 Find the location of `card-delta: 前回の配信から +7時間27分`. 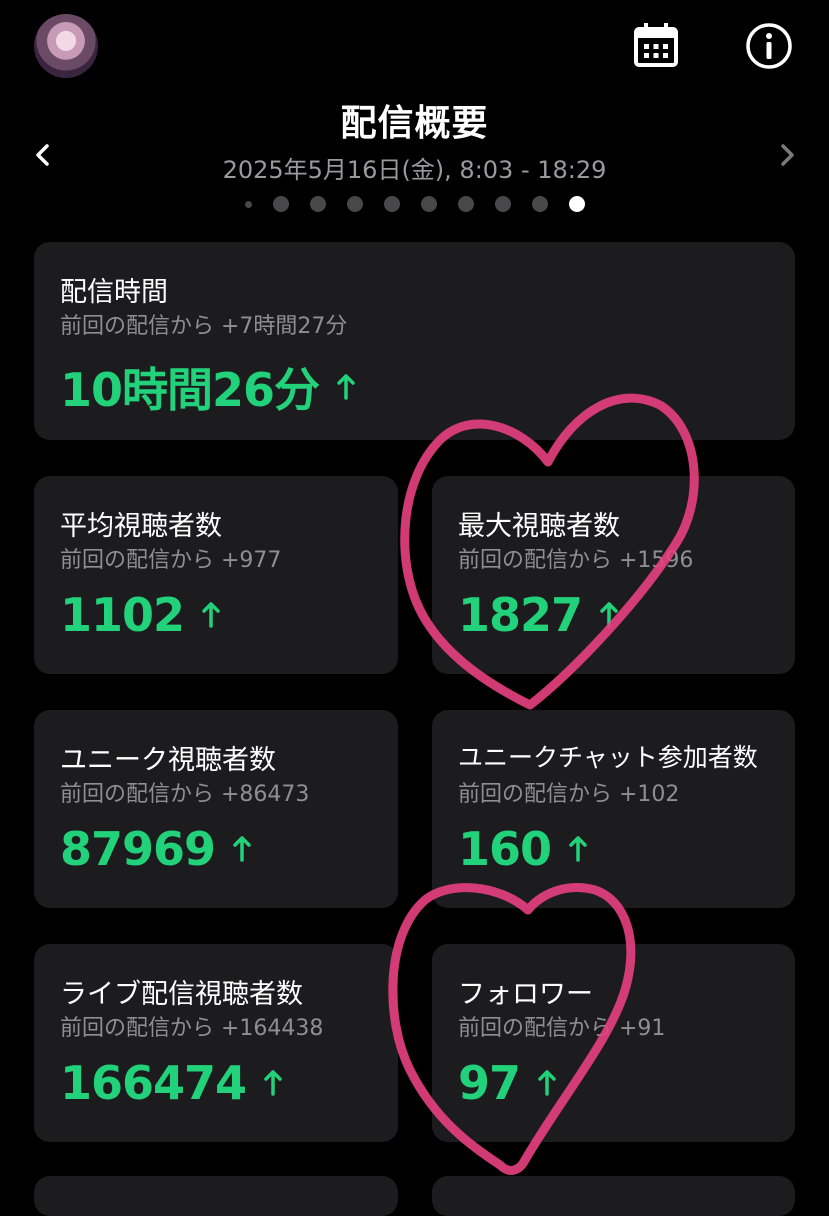

card-delta: 前回の配信から +7時間27分 is located at coordinates (204, 326).